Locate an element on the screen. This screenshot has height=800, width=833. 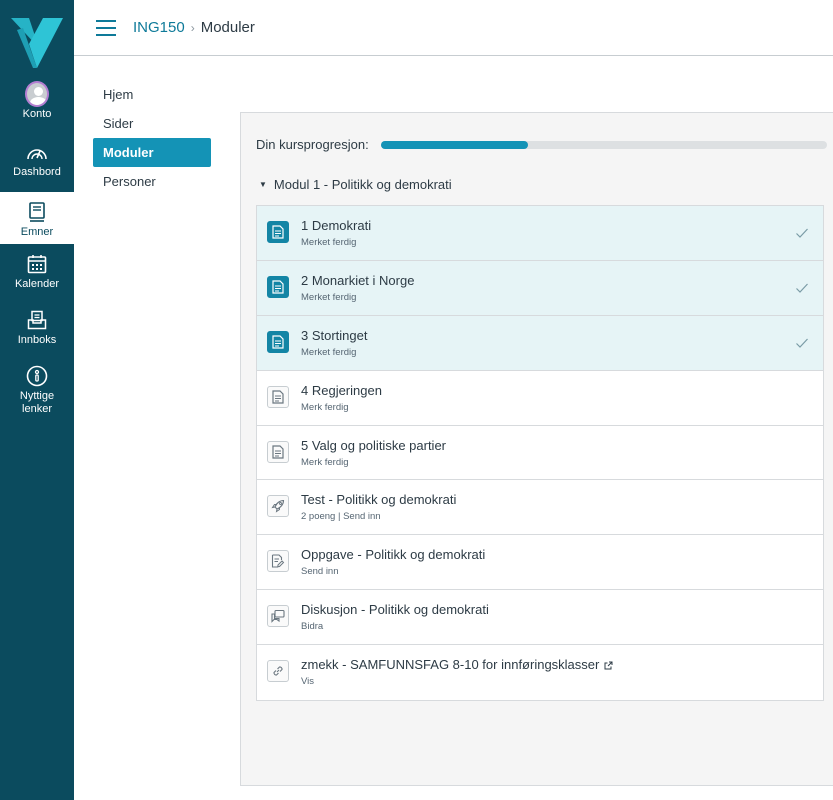
module-item-status: 2 poeng | Send inn is located at coordinates (341, 517).